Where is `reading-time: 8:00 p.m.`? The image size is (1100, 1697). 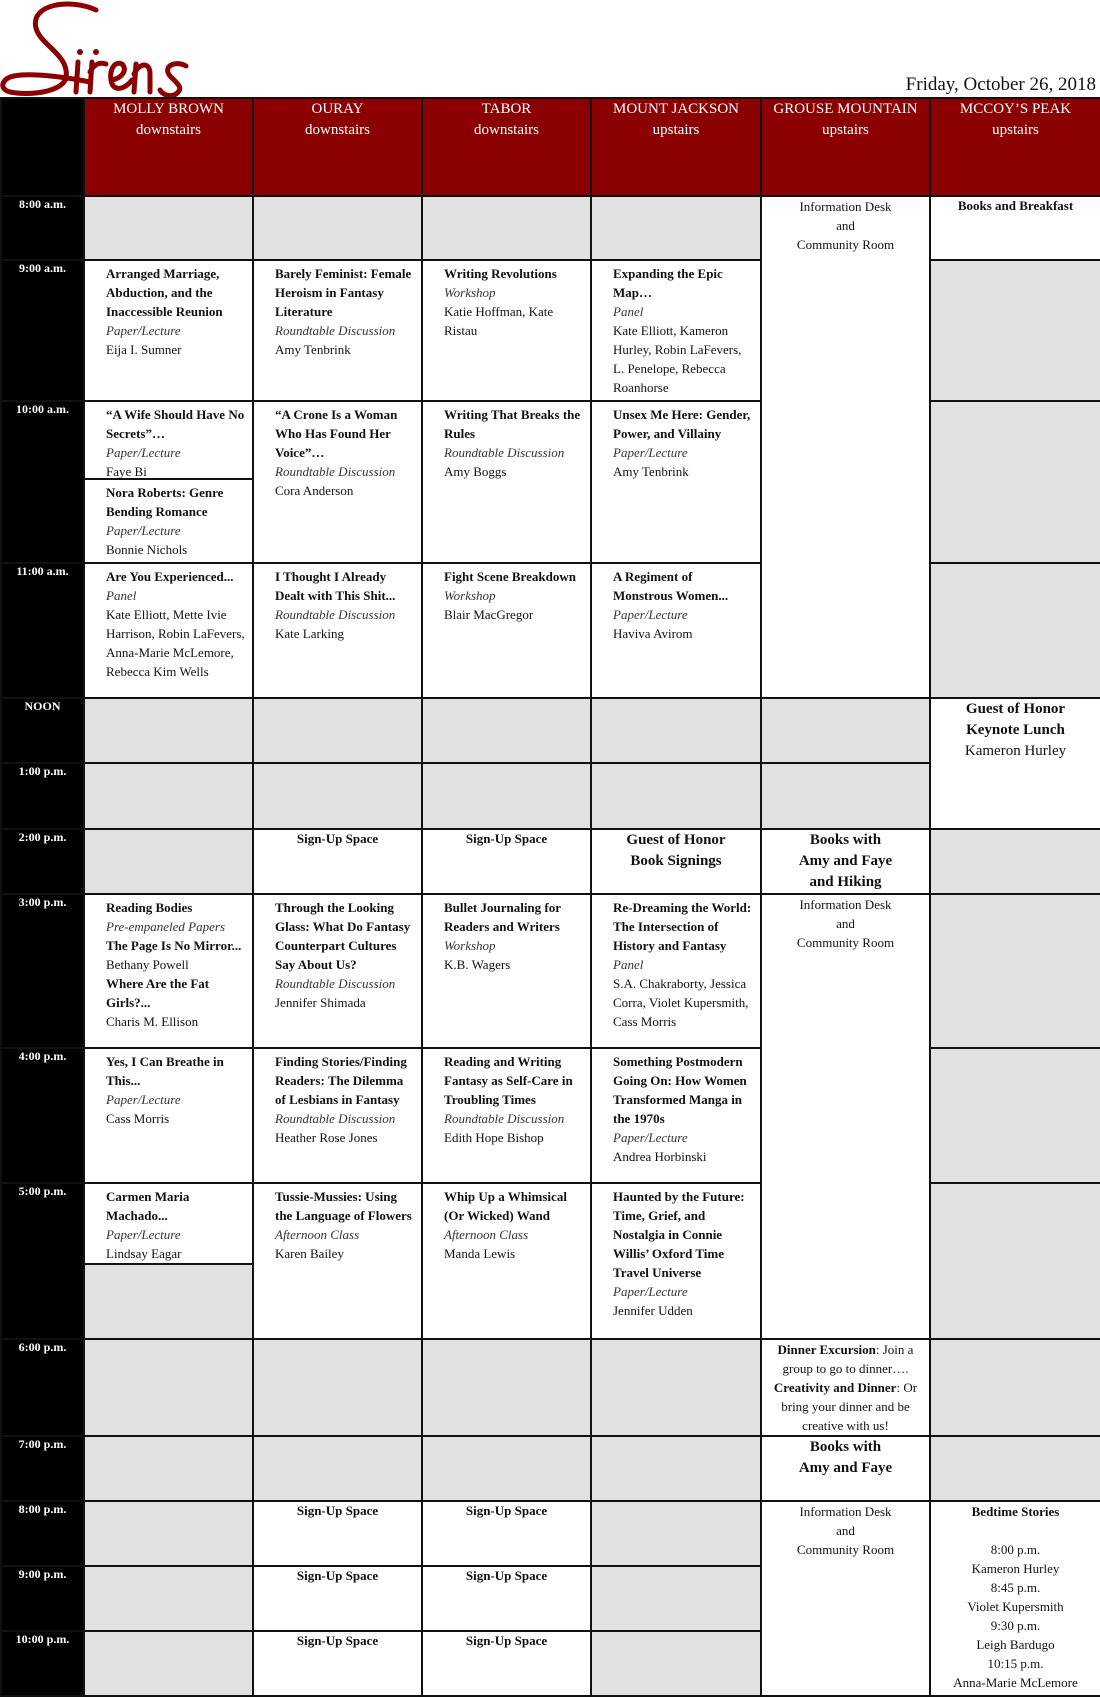 reading-time: 8:00 p.m. is located at coordinates (1015, 1549).